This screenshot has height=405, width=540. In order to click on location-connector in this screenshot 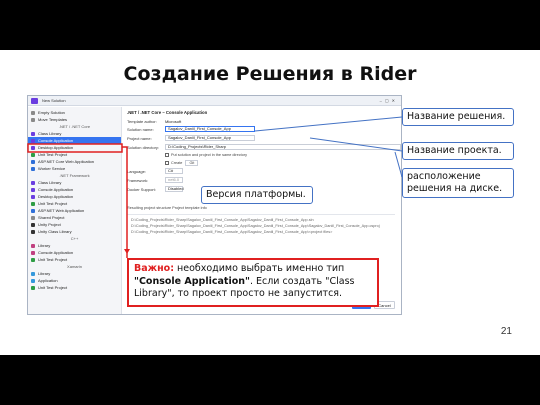, I will do `click(398, 164)`.